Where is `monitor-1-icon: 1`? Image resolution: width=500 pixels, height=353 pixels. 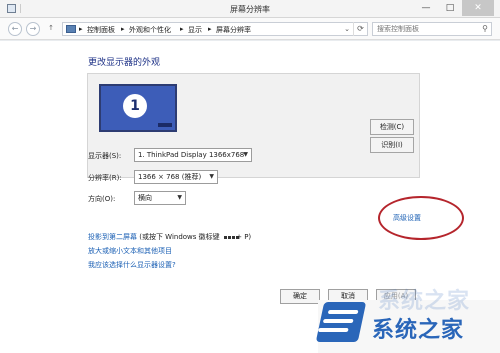
monitor-1-icon: 1 is located at coordinates (138, 108).